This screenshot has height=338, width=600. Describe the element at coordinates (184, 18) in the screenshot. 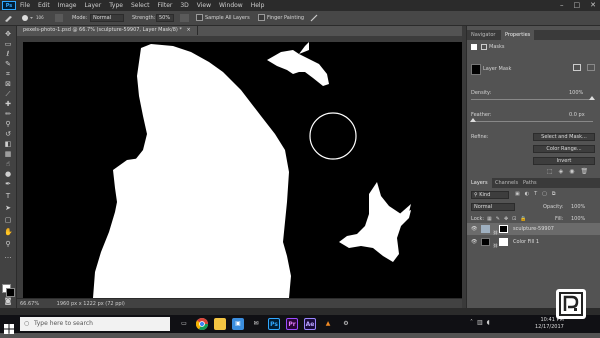

I see `pressure-strength-icon` at that location.